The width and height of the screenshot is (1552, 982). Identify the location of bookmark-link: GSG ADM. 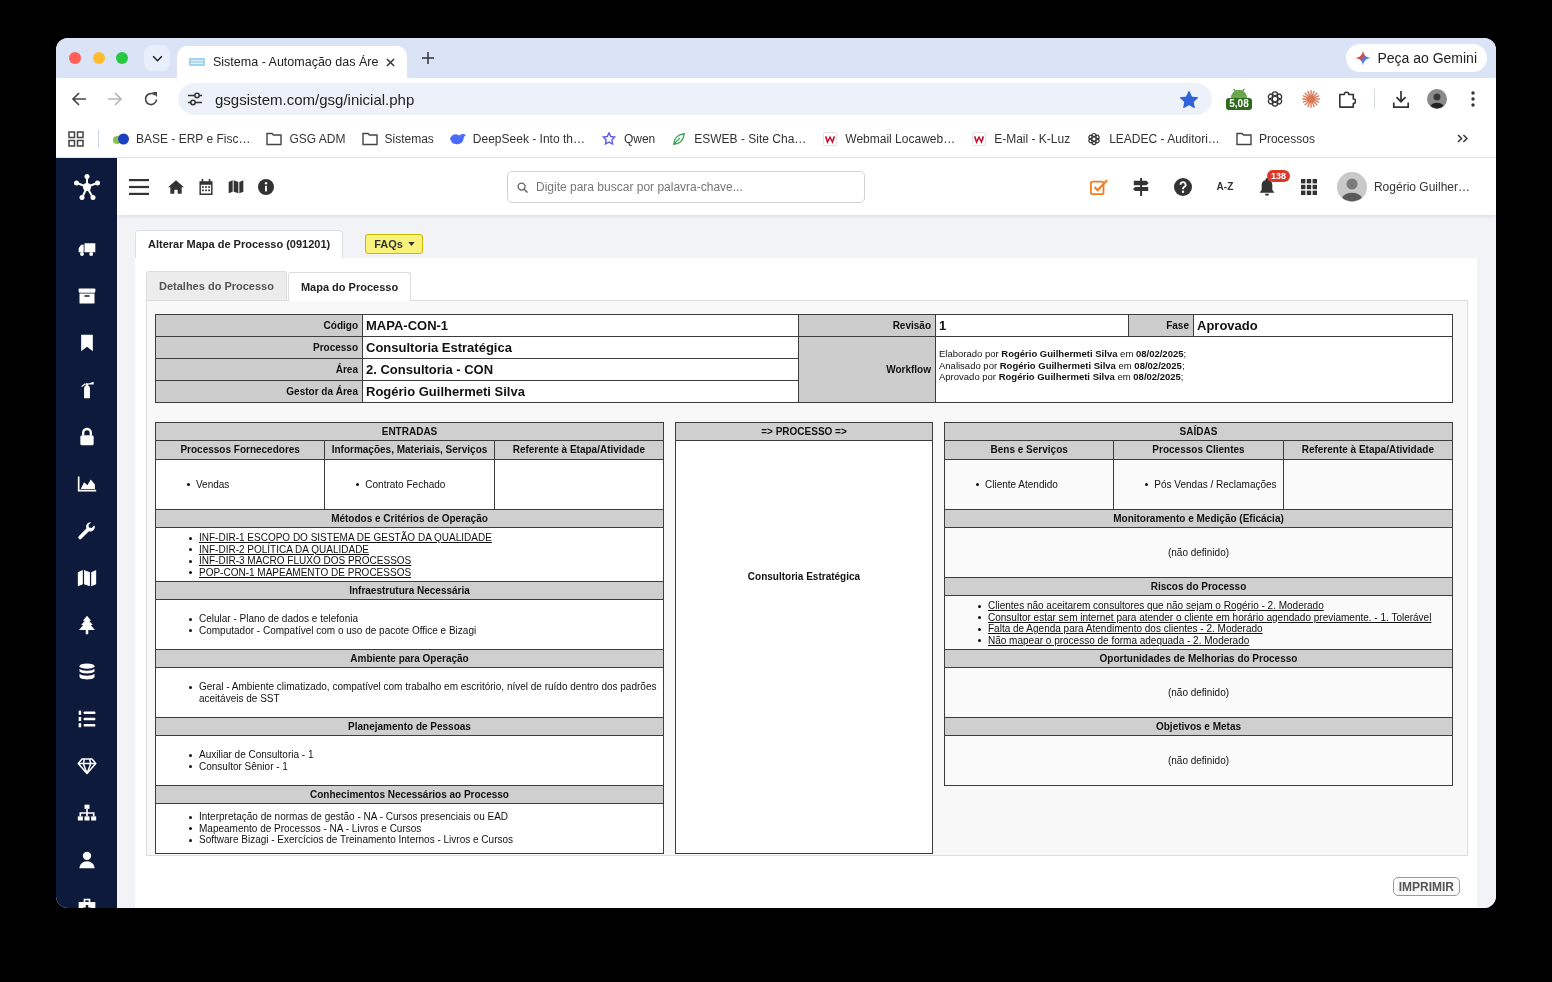
(306, 138).